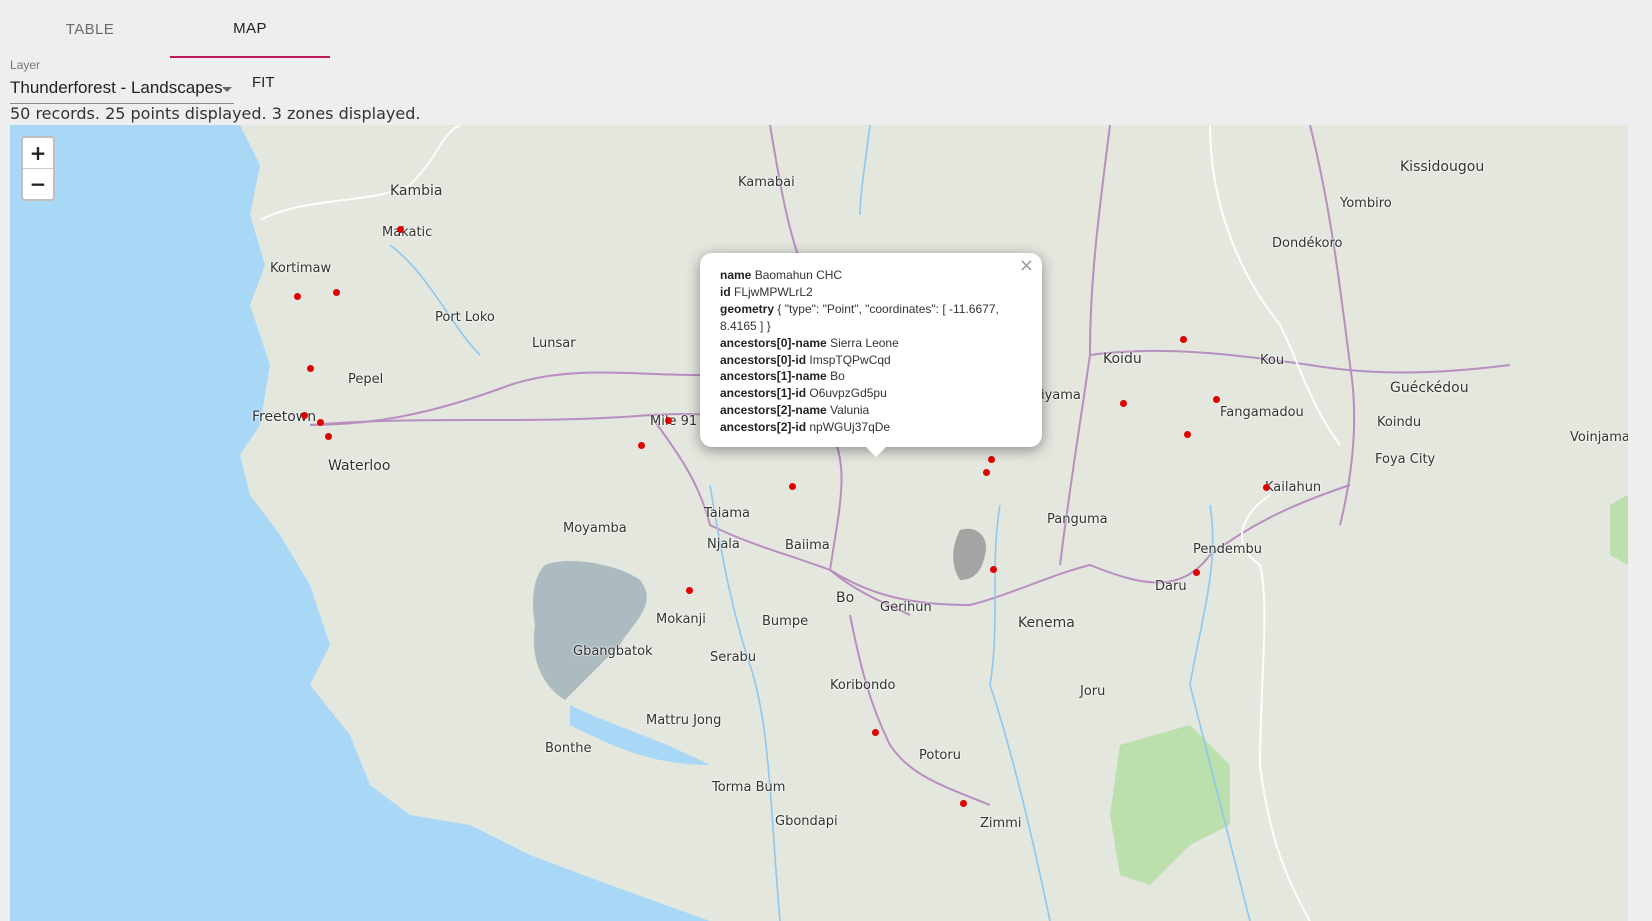 The height and width of the screenshot is (921, 1652). Describe the element at coordinates (1228, 549) in the screenshot. I see `place-label: Pendembu` at that location.